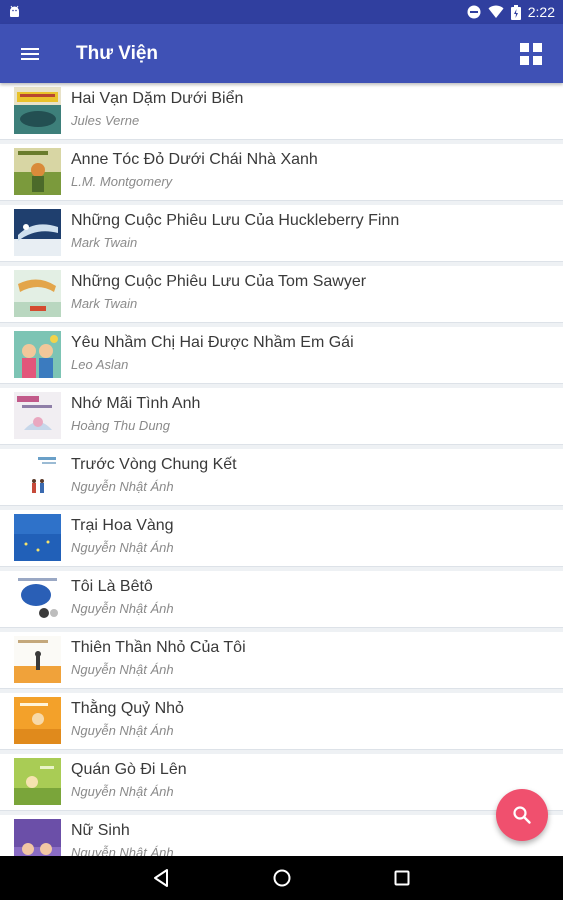 The image size is (563, 900). I want to click on android-icon, so click(14, 11).